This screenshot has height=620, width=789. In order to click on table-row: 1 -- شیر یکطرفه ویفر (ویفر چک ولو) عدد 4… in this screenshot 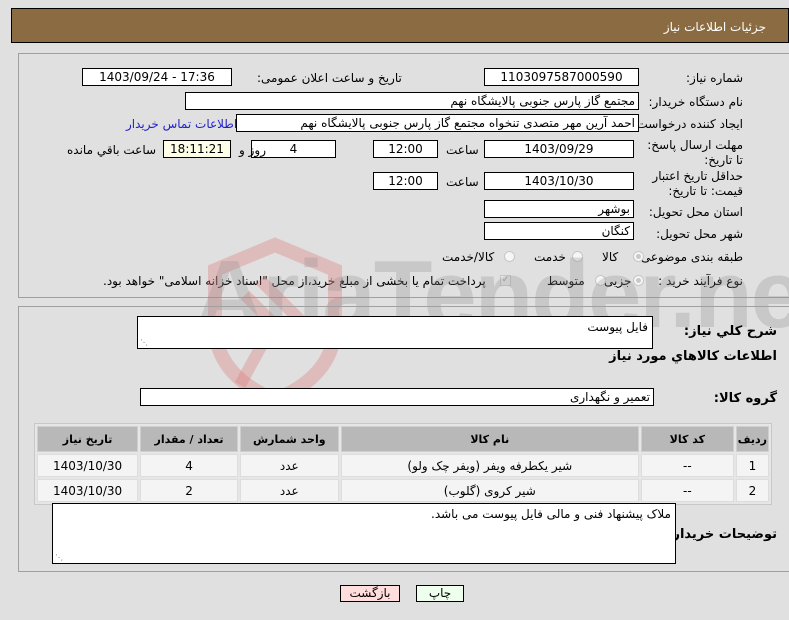, I will do `click(403, 465)`.